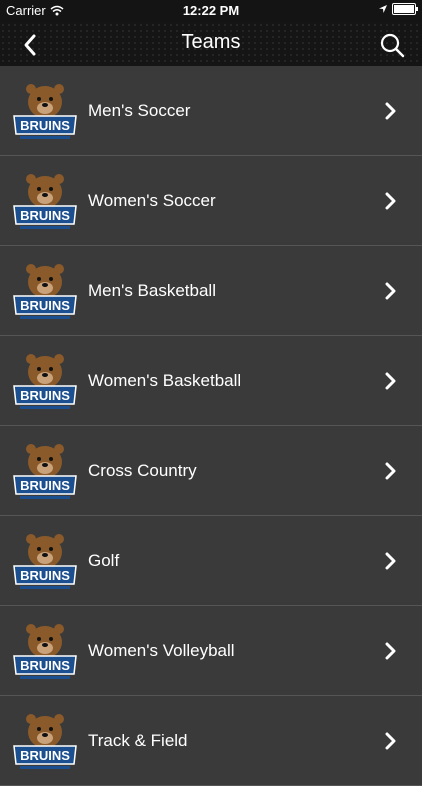  Describe the element at coordinates (392, 45) in the screenshot. I see `search-icon` at that location.